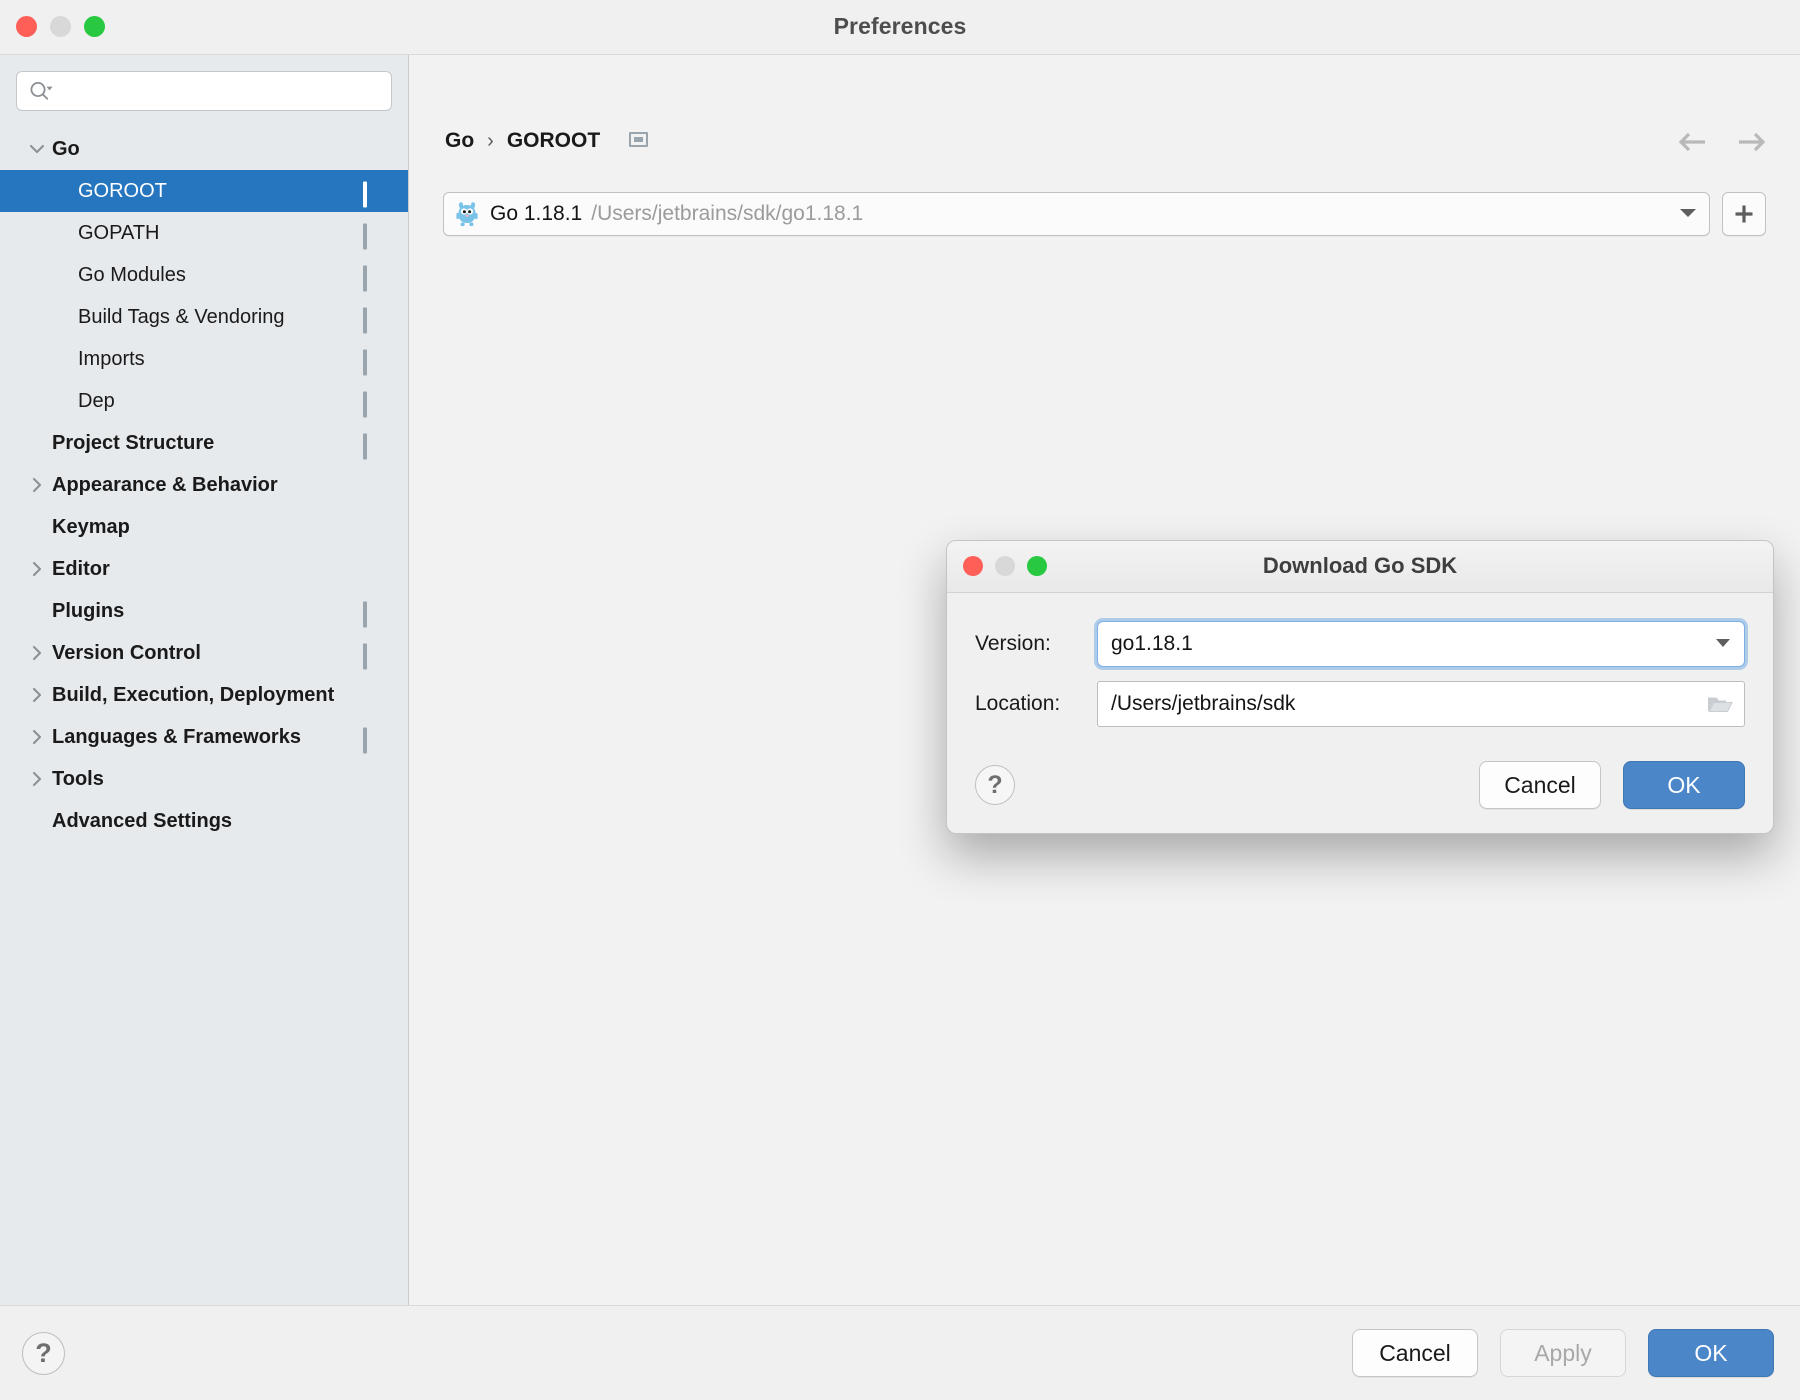 The height and width of the screenshot is (1400, 1800). Describe the element at coordinates (204, 527) in the screenshot. I see `sidebar-item-keymap: Keymap` at that location.